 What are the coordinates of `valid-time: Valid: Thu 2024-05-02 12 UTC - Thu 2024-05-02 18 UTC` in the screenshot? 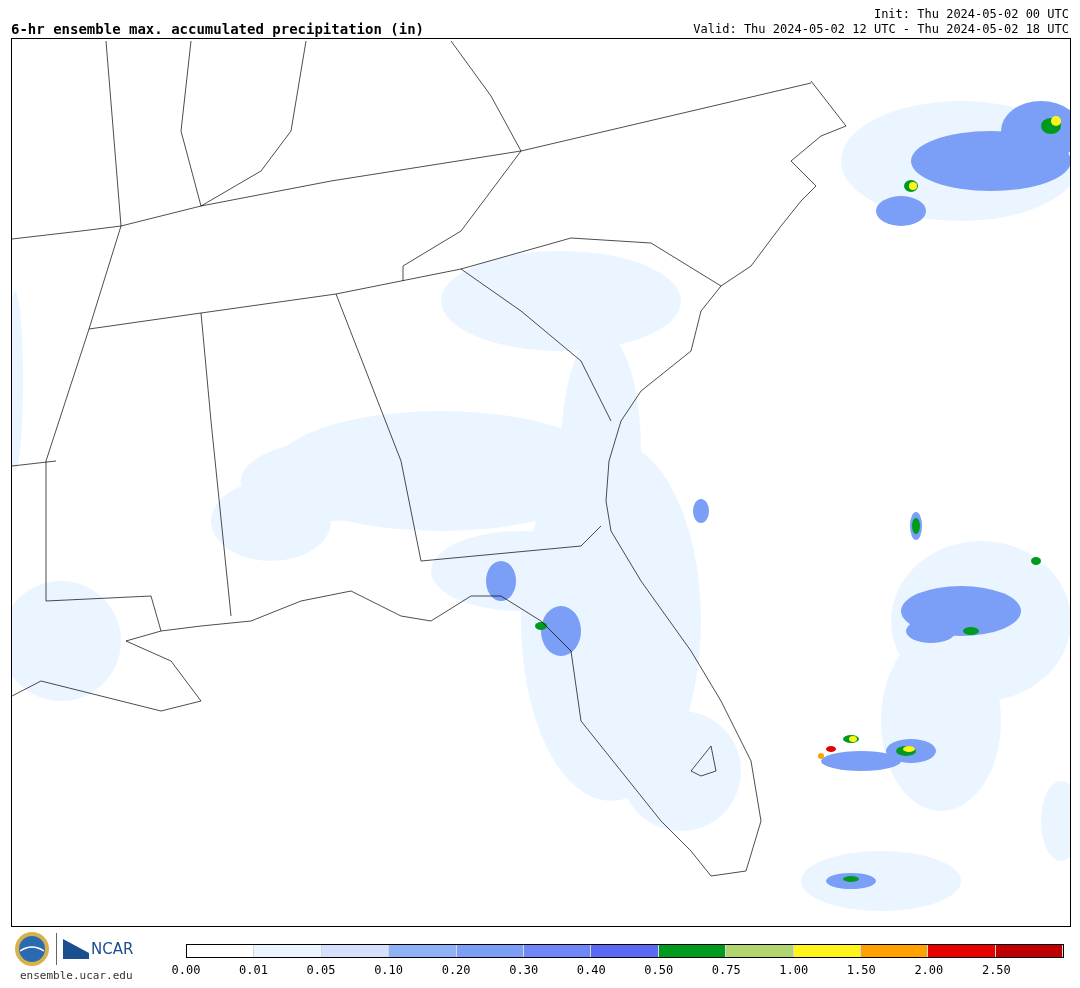 It's located at (881, 29).